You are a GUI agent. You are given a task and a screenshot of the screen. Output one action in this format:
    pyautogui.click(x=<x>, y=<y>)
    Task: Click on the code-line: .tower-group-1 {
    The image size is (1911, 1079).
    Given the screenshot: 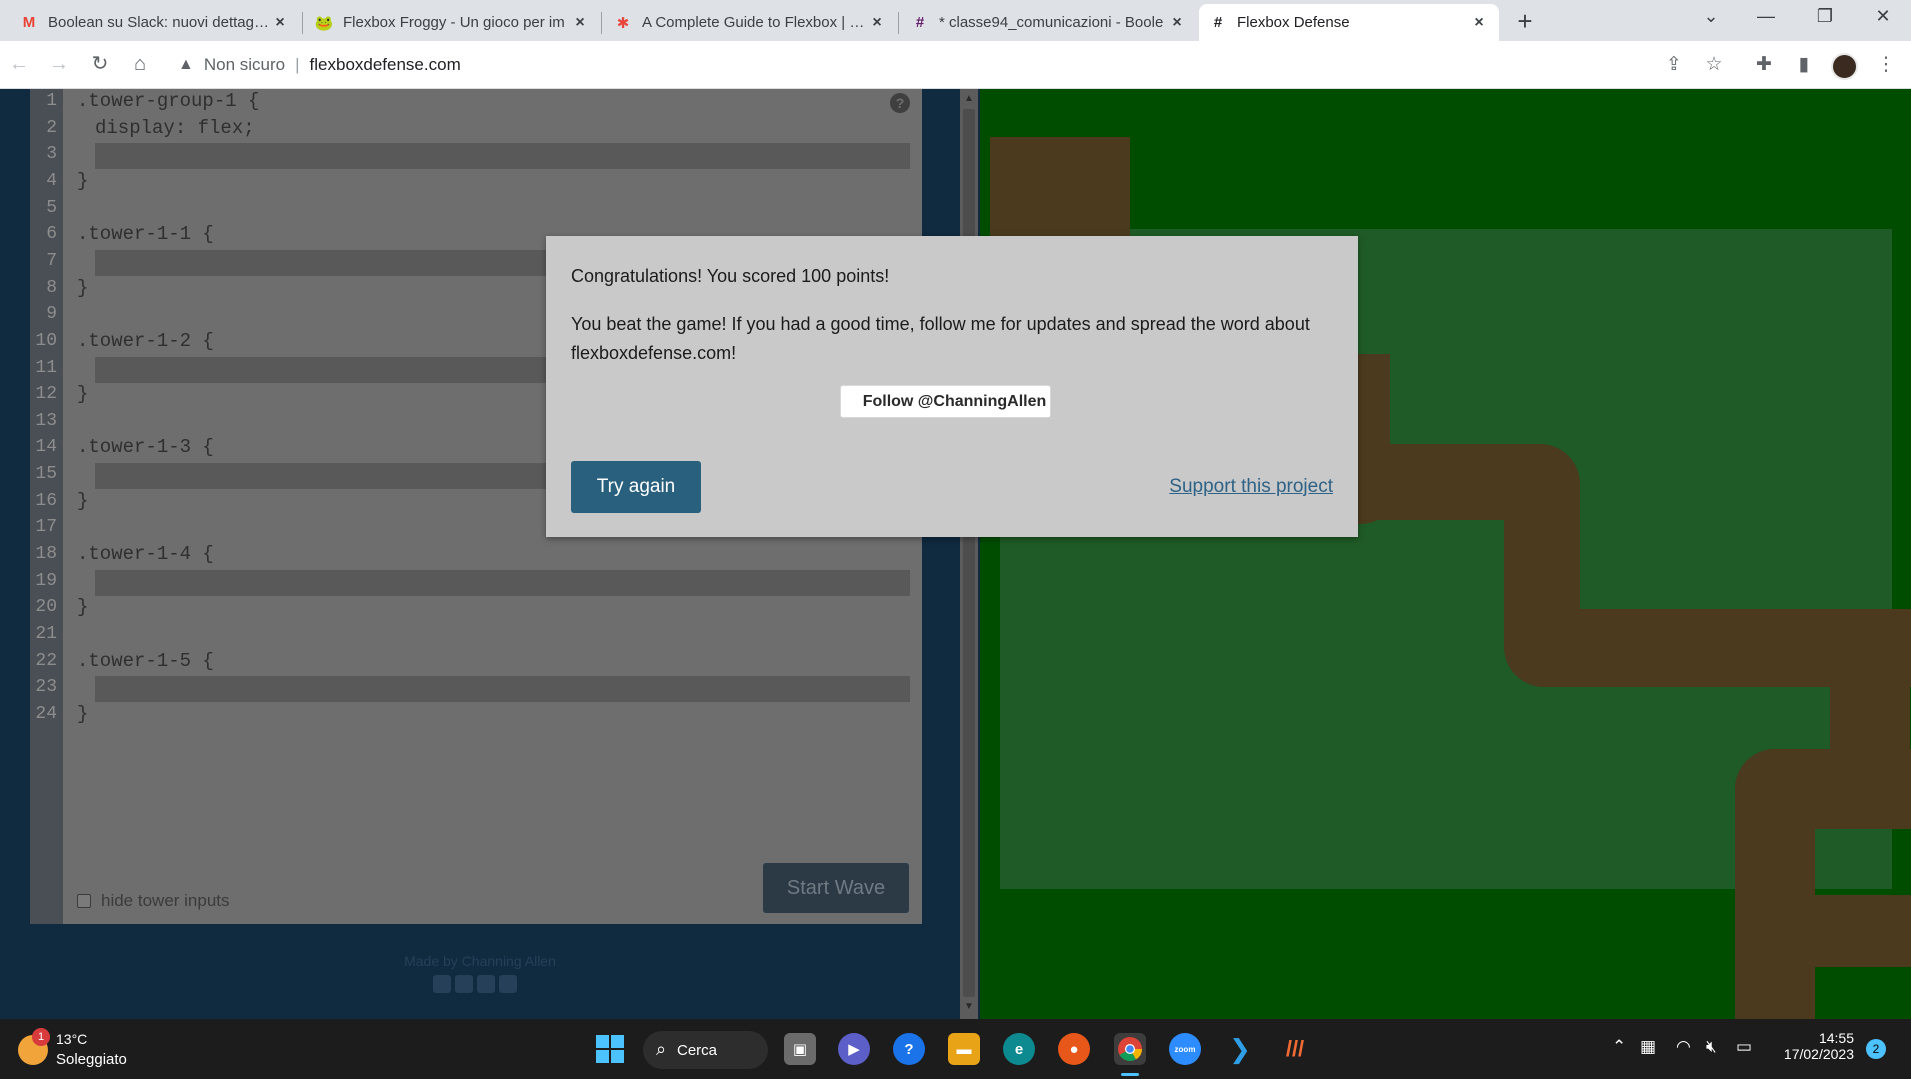 What is the action you would take?
    pyautogui.click(x=168, y=101)
    